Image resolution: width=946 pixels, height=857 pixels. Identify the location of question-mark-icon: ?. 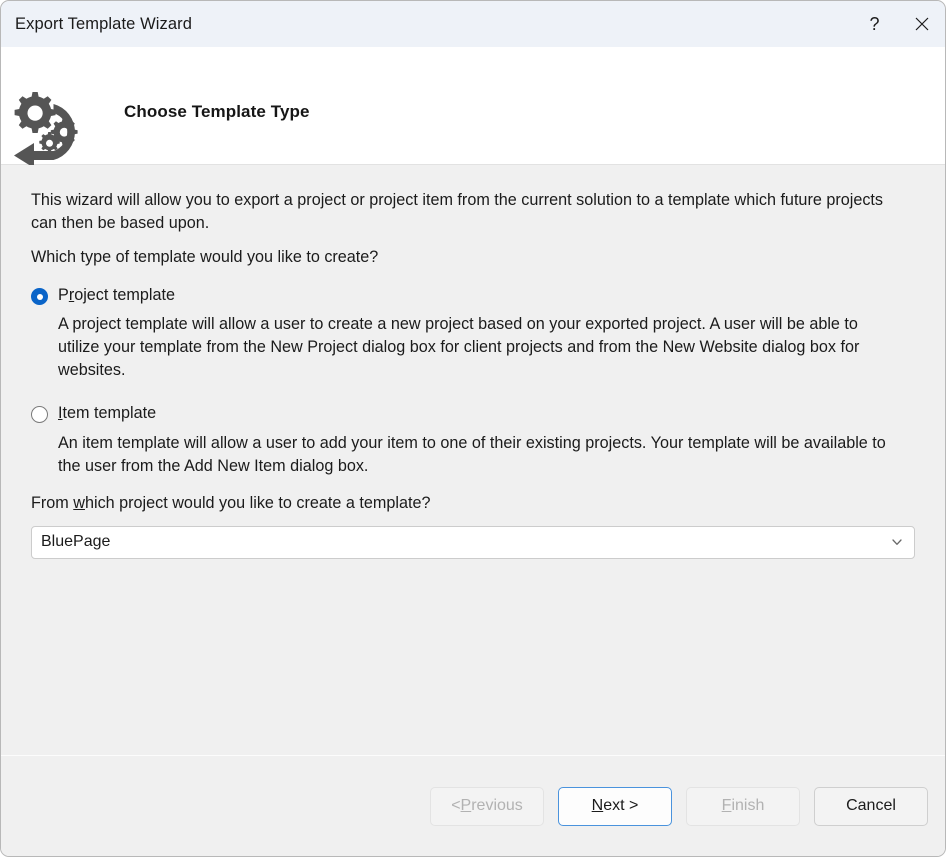
(874, 24).